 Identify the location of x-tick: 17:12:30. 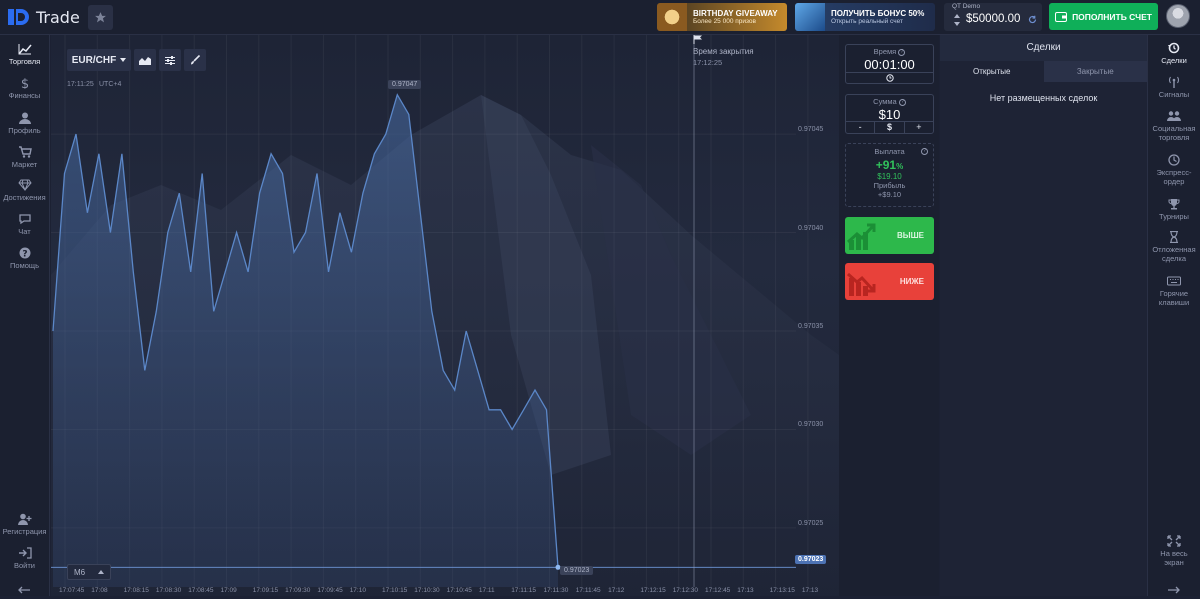
(685, 590).